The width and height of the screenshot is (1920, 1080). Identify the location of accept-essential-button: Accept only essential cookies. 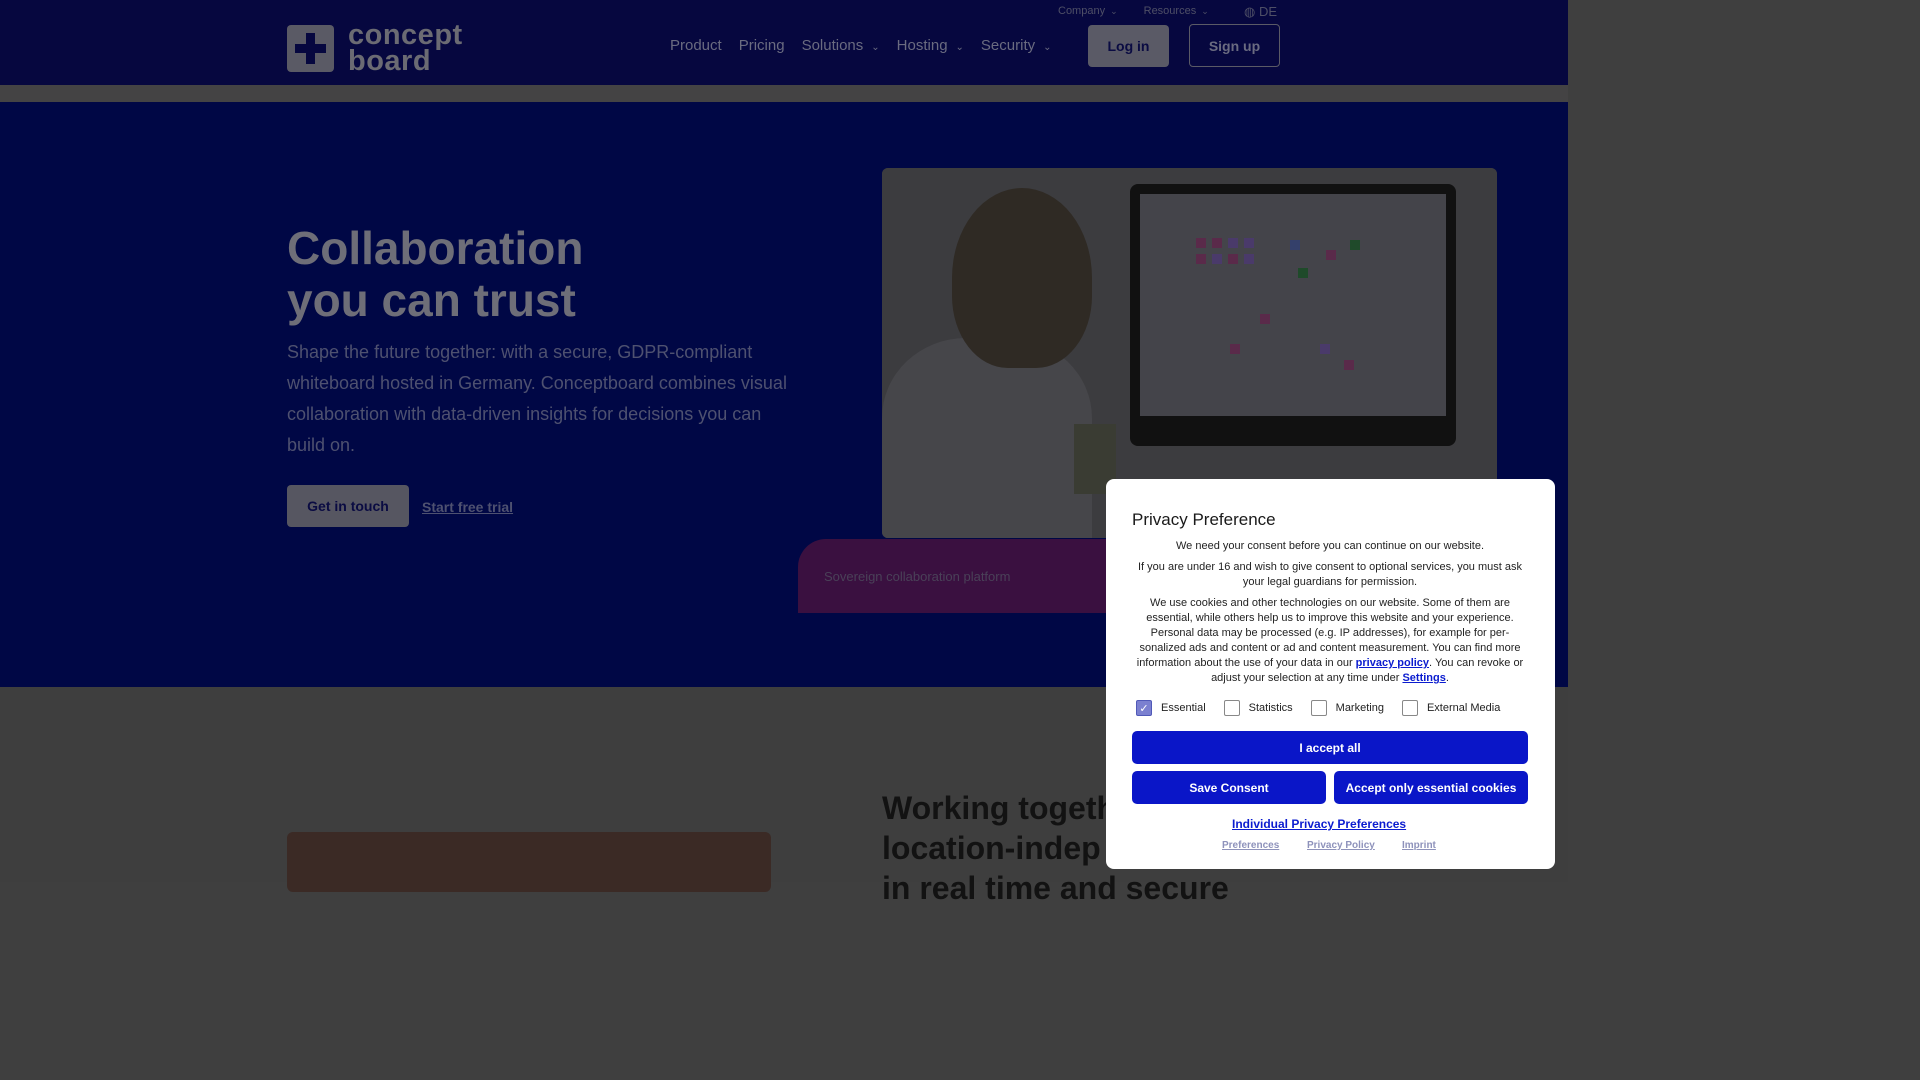
(1431, 787).